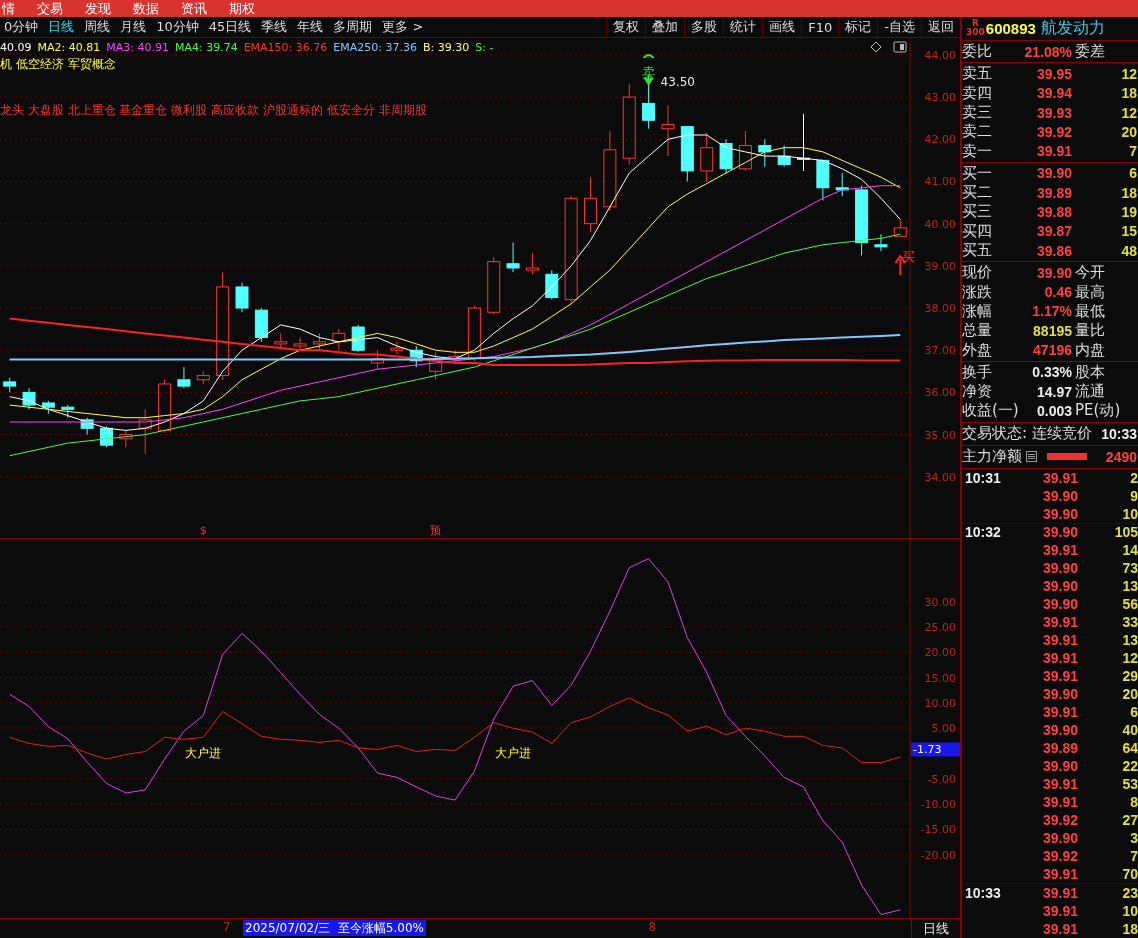  Describe the element at coordinates (1129, 730) in the screenshot. I see `tick-volume: 40` at that location.